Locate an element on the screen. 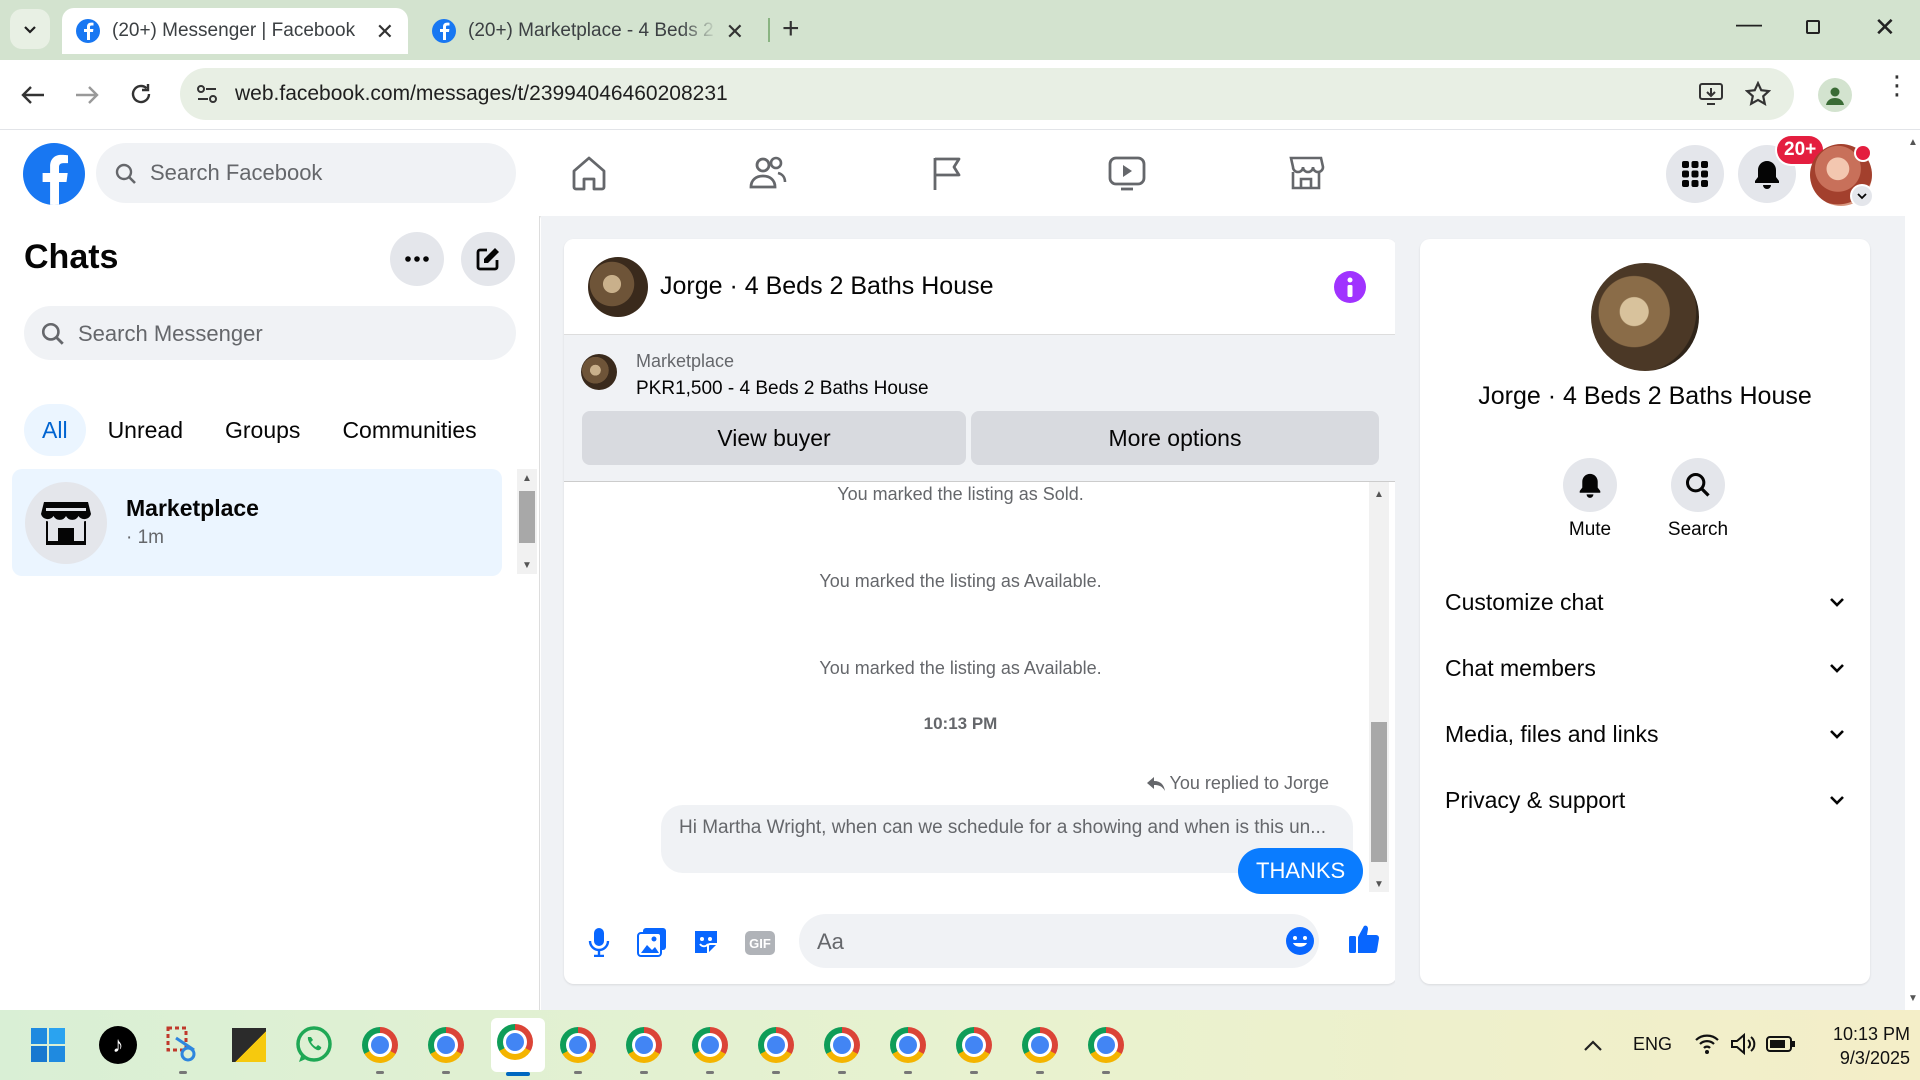 The height and width of the screenshot is (1080, 1920). sticky-notes-icon is located at coordinates (249, 1045).